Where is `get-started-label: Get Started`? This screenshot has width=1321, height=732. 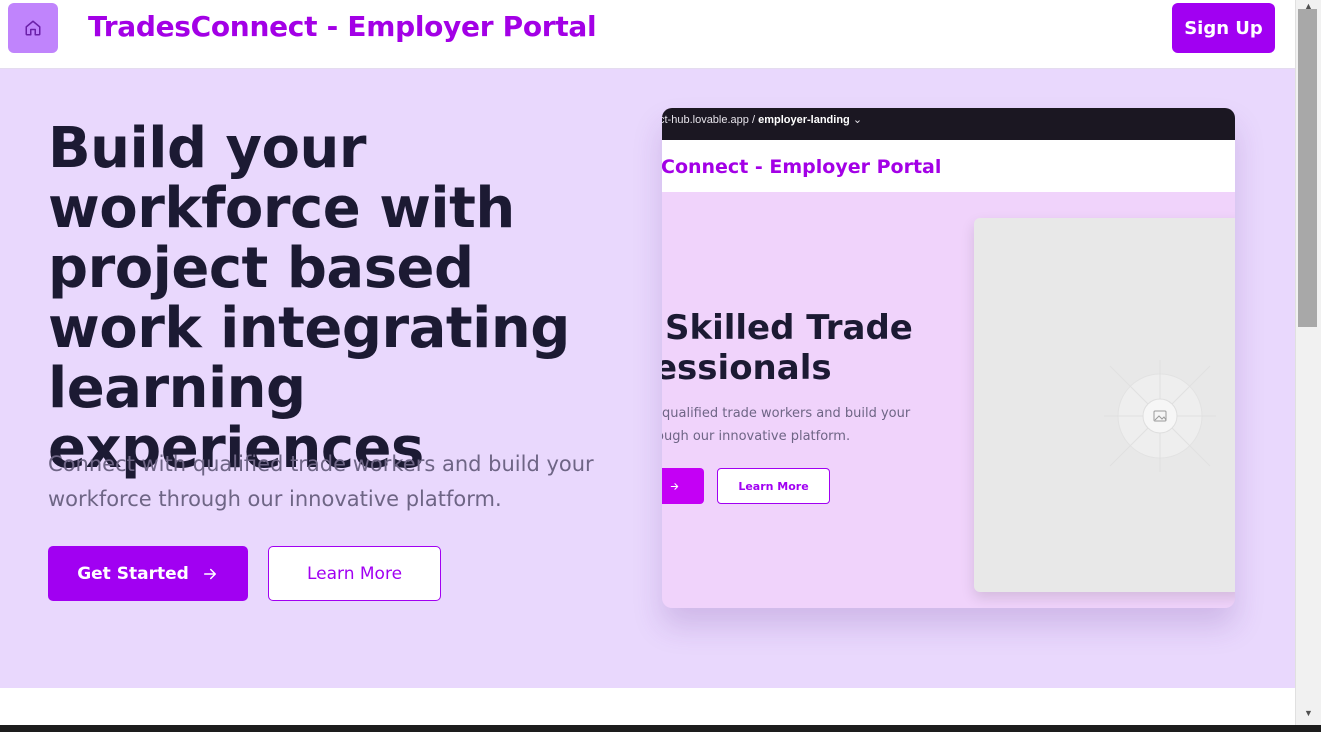
get-started-label: Get Started is located at coordinates (133, 573).